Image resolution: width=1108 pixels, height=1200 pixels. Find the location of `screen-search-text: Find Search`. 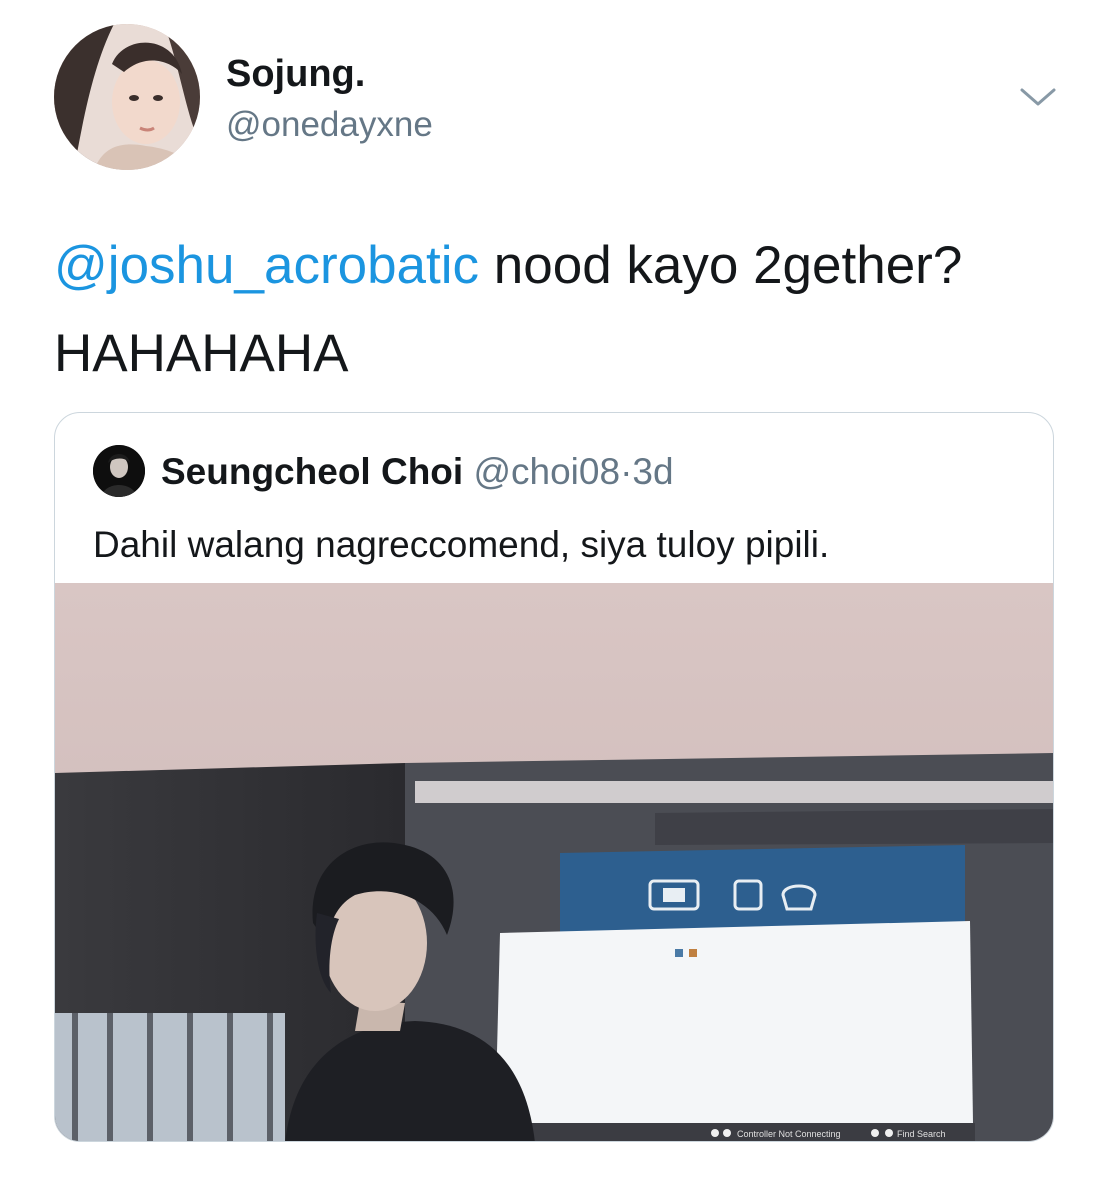

screen-search-text: Find Search is located at coordinates (921, 1134).